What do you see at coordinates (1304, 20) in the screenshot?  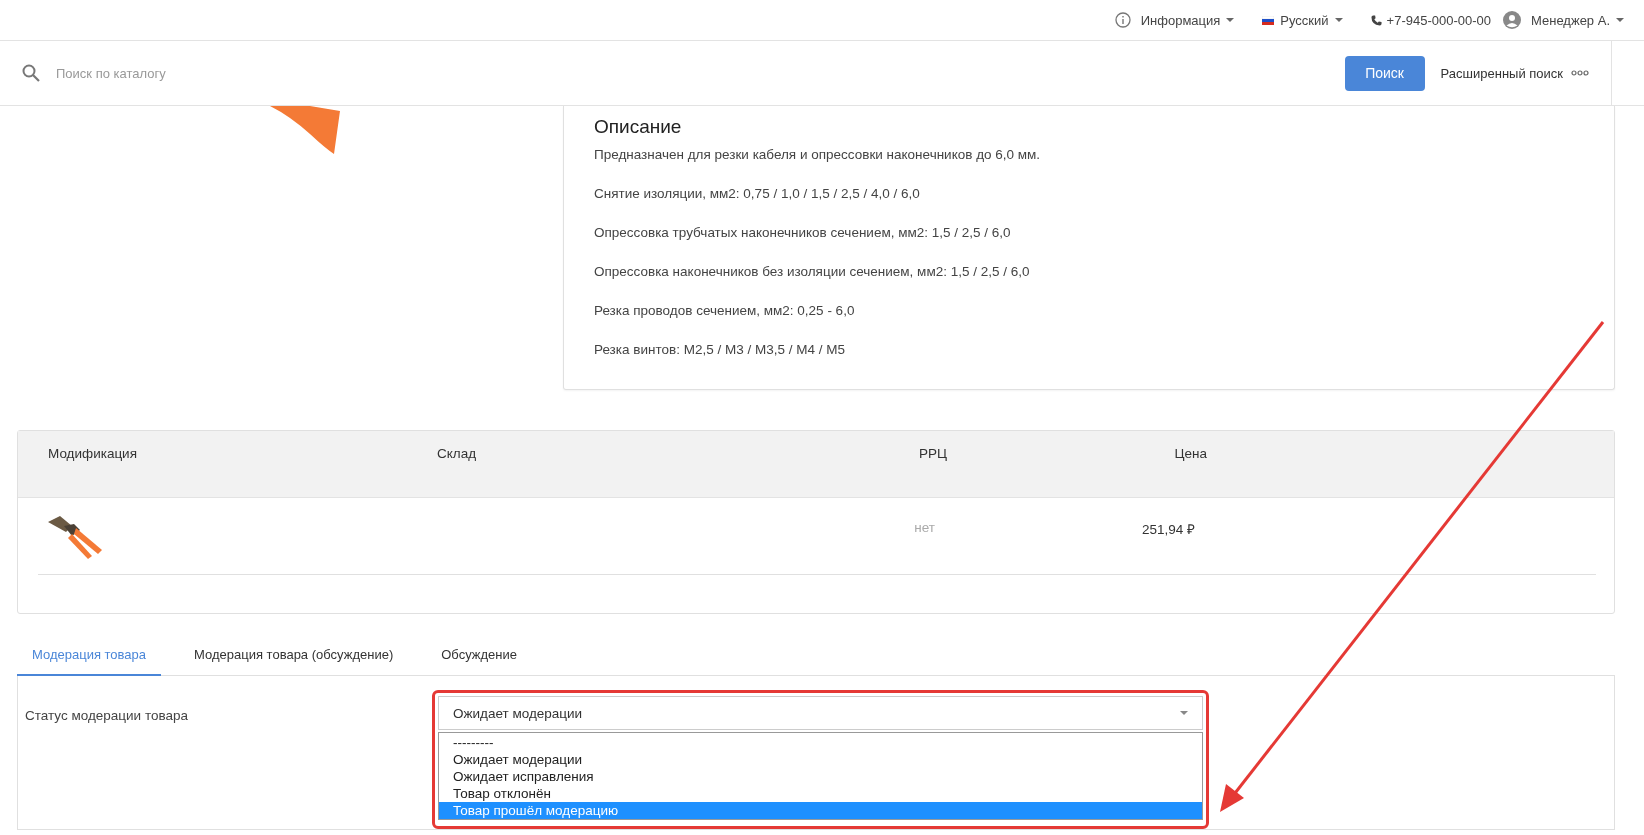 I see `language-menu: Русский` at bounding box center [1304, 20].